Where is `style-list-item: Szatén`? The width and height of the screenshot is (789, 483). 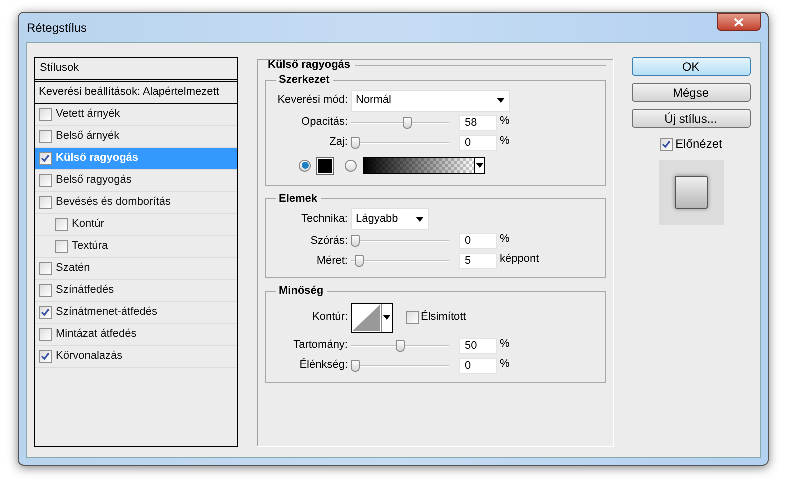
style-list-item: Szatén is located at coordinates (136, 269).